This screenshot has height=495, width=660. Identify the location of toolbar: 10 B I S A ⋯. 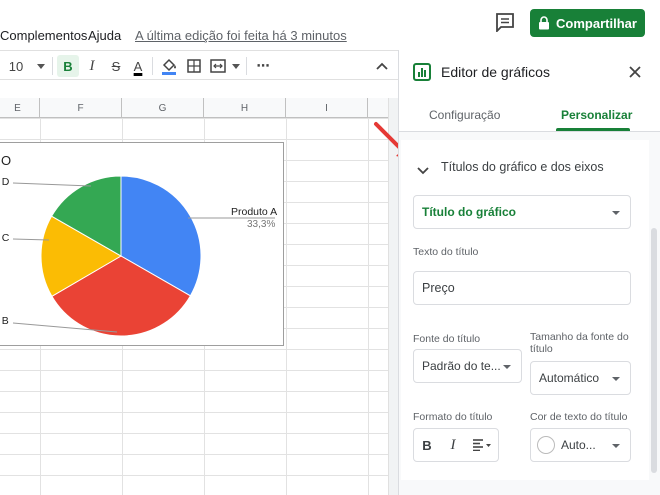
(199, 65).